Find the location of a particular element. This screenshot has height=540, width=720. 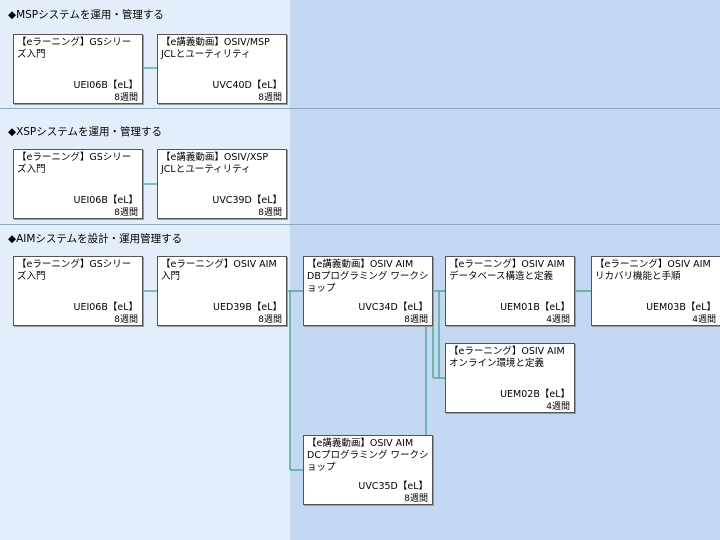

course-title: 【eラーニング】OSIV AIMオンライン環境と定義 is located at coordinates (507, 357).